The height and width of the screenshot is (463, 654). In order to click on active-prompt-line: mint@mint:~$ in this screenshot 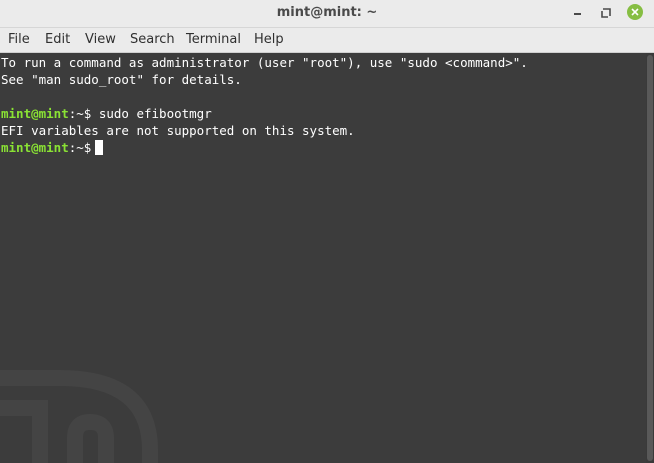, I will do `click(52, 147)`.